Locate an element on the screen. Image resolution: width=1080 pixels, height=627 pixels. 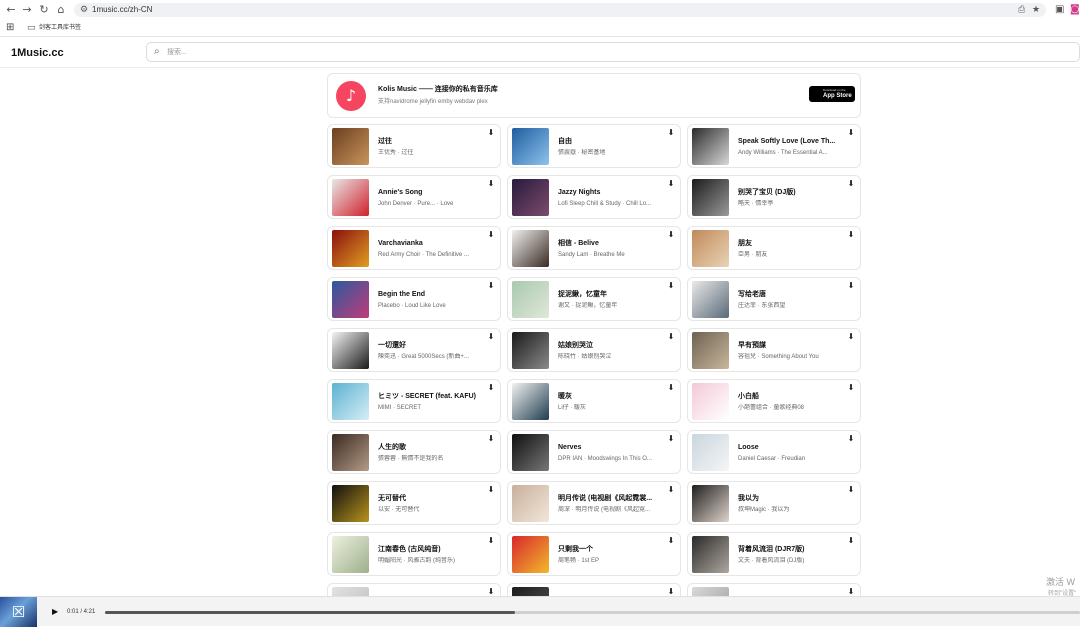
song-title: 相信 - Belive is located at coordinates (613, 244).